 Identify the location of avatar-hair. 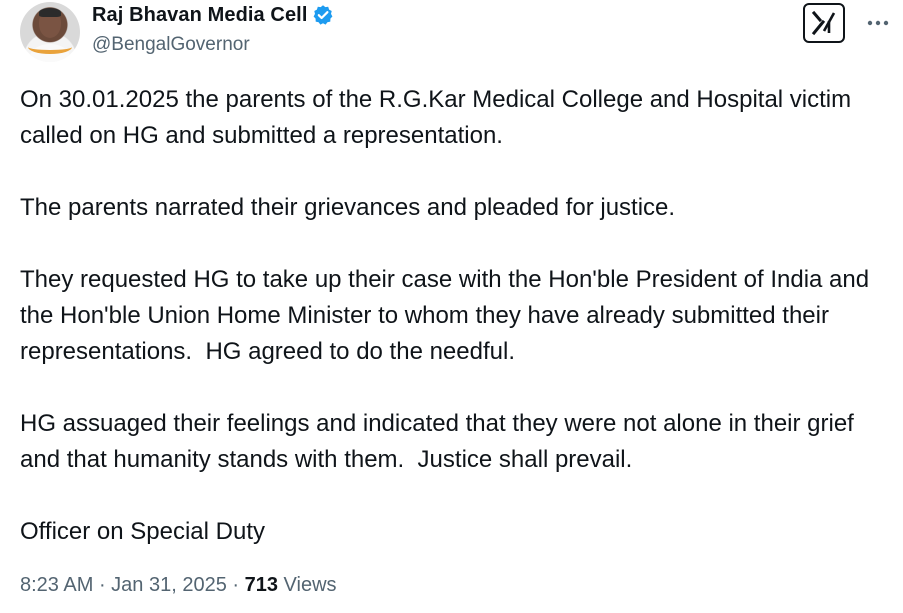
(50, 12).